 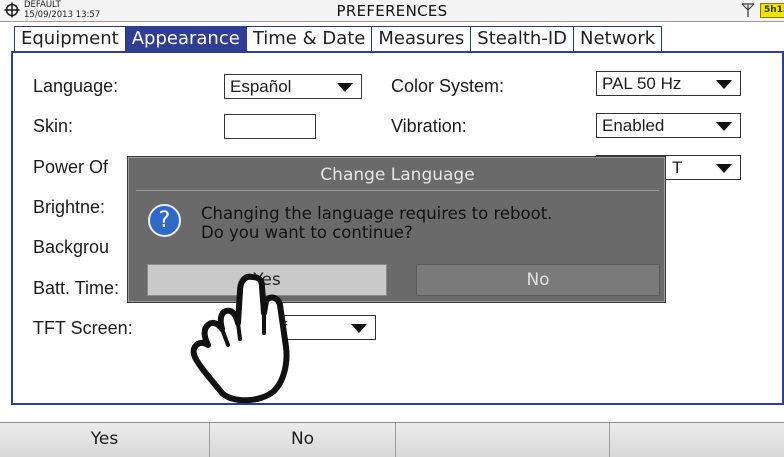 What do you see at coordinates (397, 175) in the screenshot?
I see `dialog-title: Change Language` at bounding box center [397, 175].